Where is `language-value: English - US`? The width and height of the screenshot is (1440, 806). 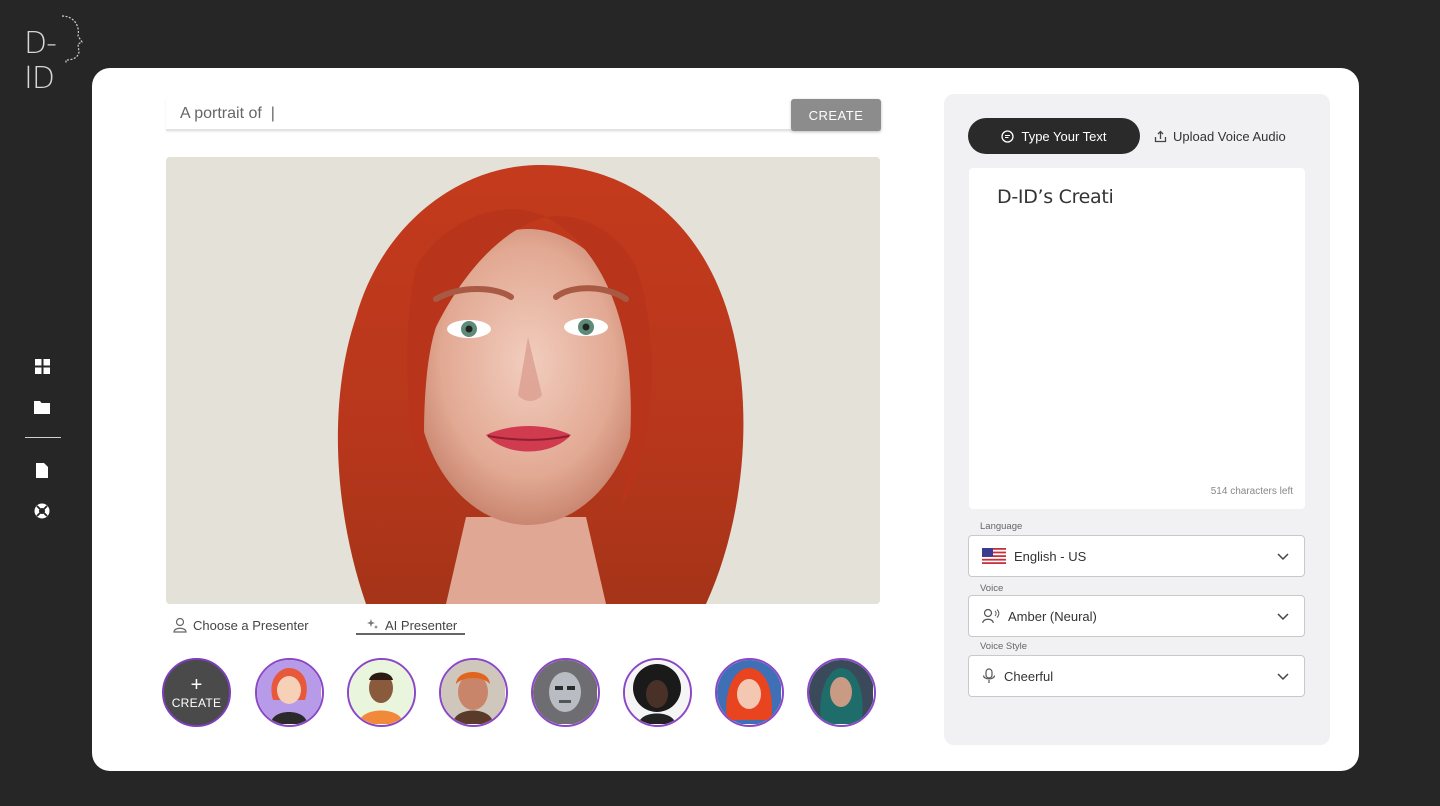
language-value: English - US is located at coordinates (1050, 556).